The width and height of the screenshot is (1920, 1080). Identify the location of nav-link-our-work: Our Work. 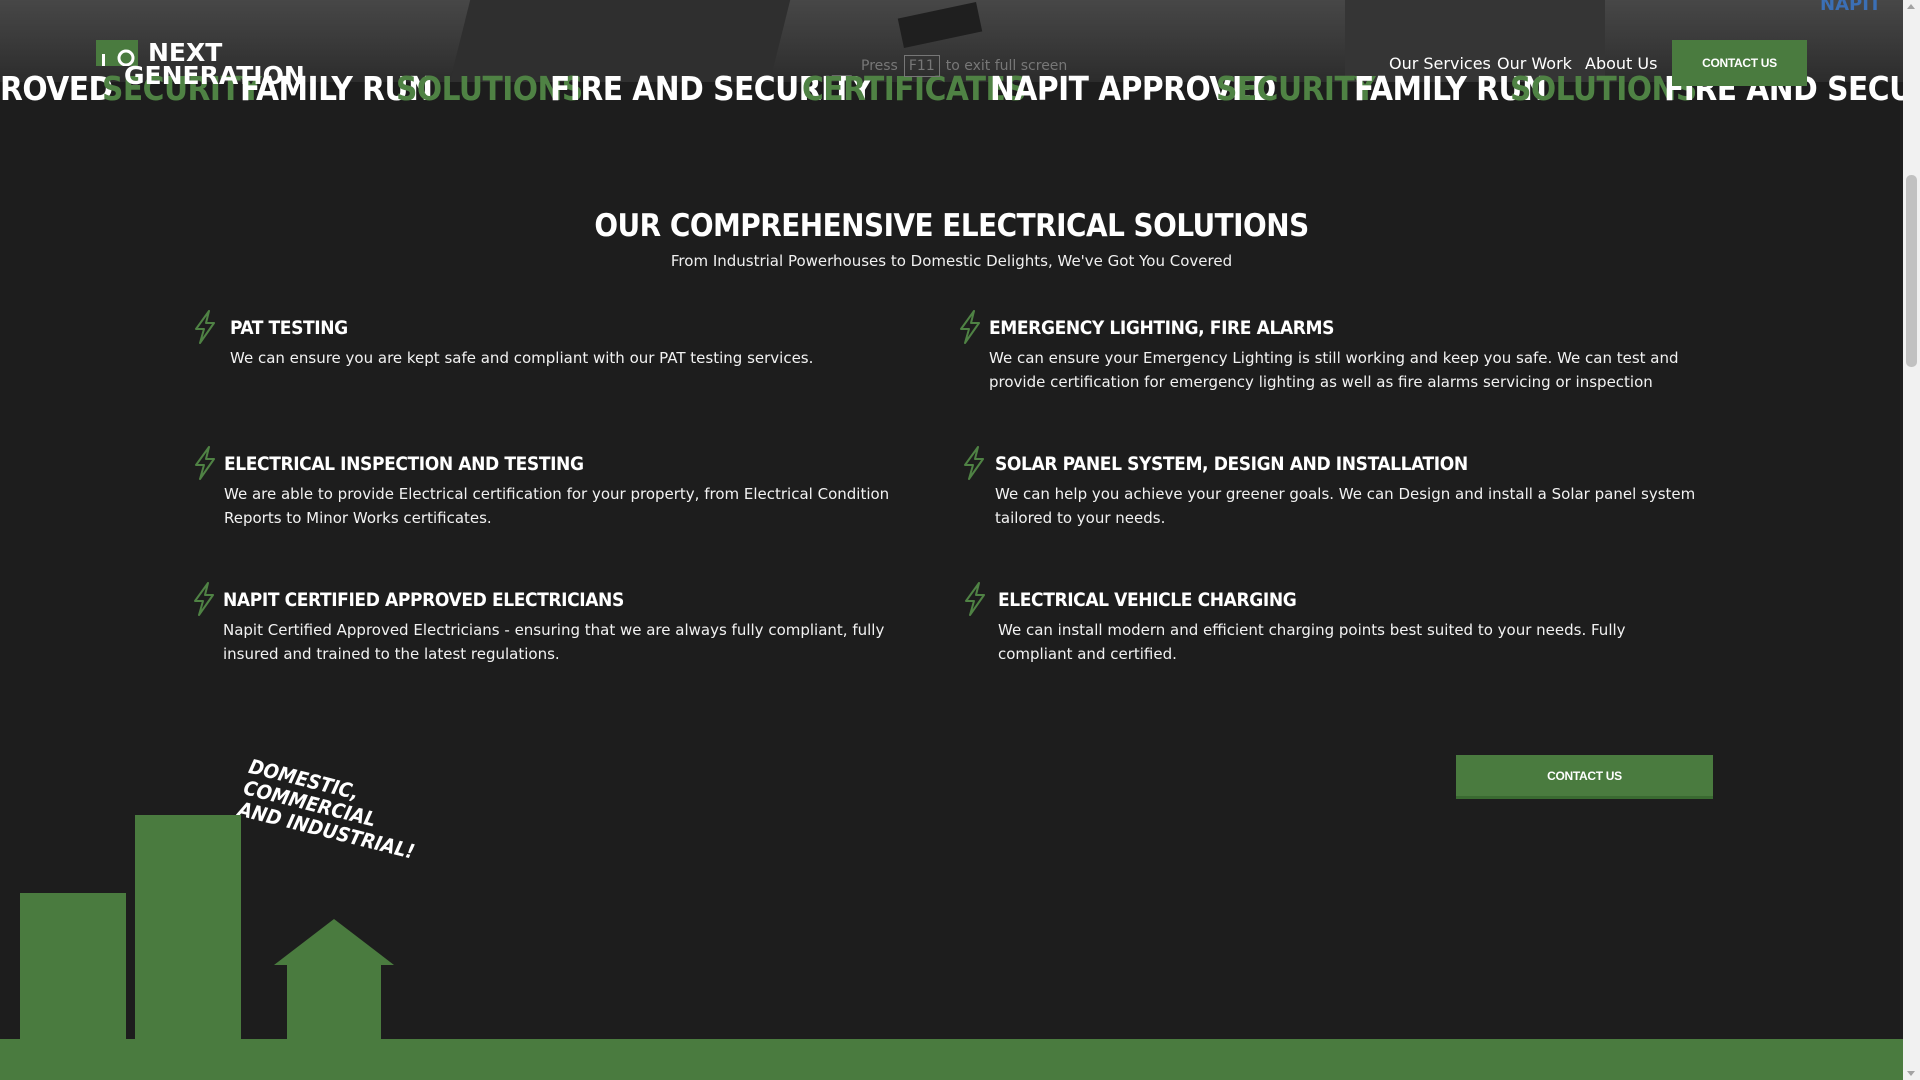
(1534, 63).